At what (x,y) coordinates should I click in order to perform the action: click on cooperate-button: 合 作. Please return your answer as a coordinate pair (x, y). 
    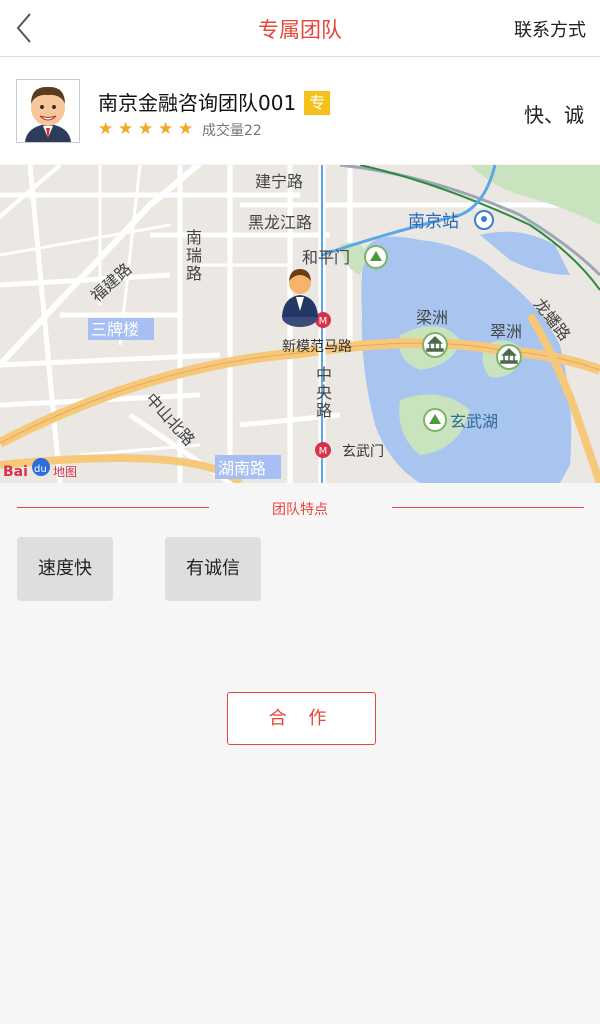
    Looking at the image, I should click on (301, 718).